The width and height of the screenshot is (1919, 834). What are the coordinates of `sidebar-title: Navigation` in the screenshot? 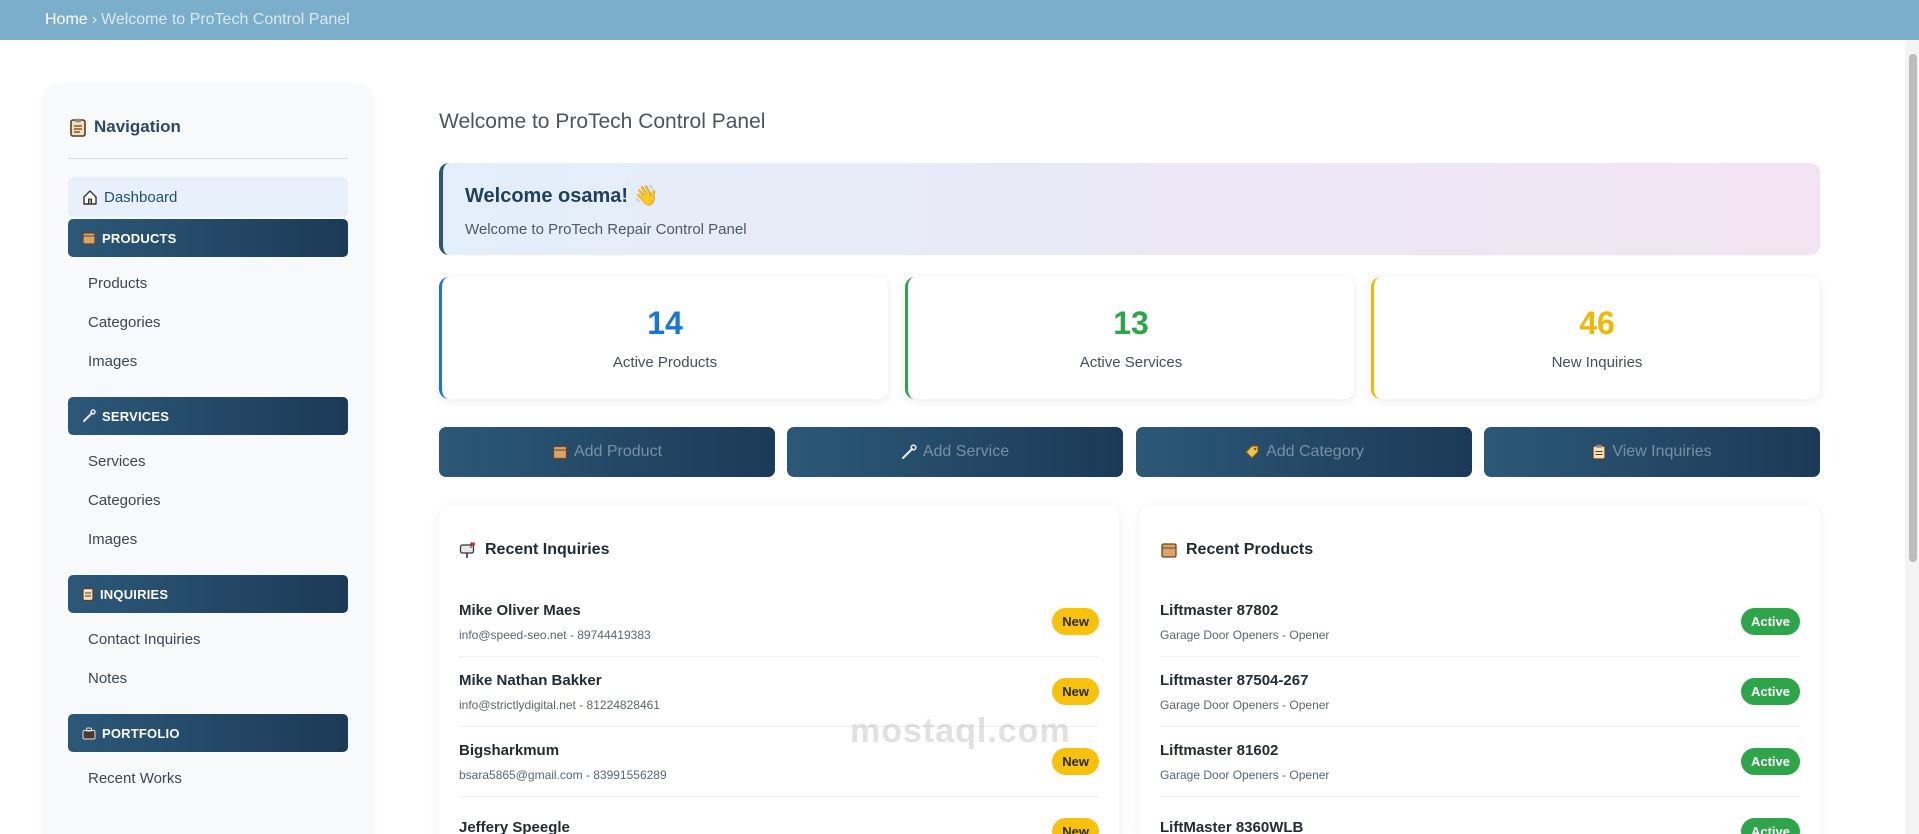 It's located at (208, 127).